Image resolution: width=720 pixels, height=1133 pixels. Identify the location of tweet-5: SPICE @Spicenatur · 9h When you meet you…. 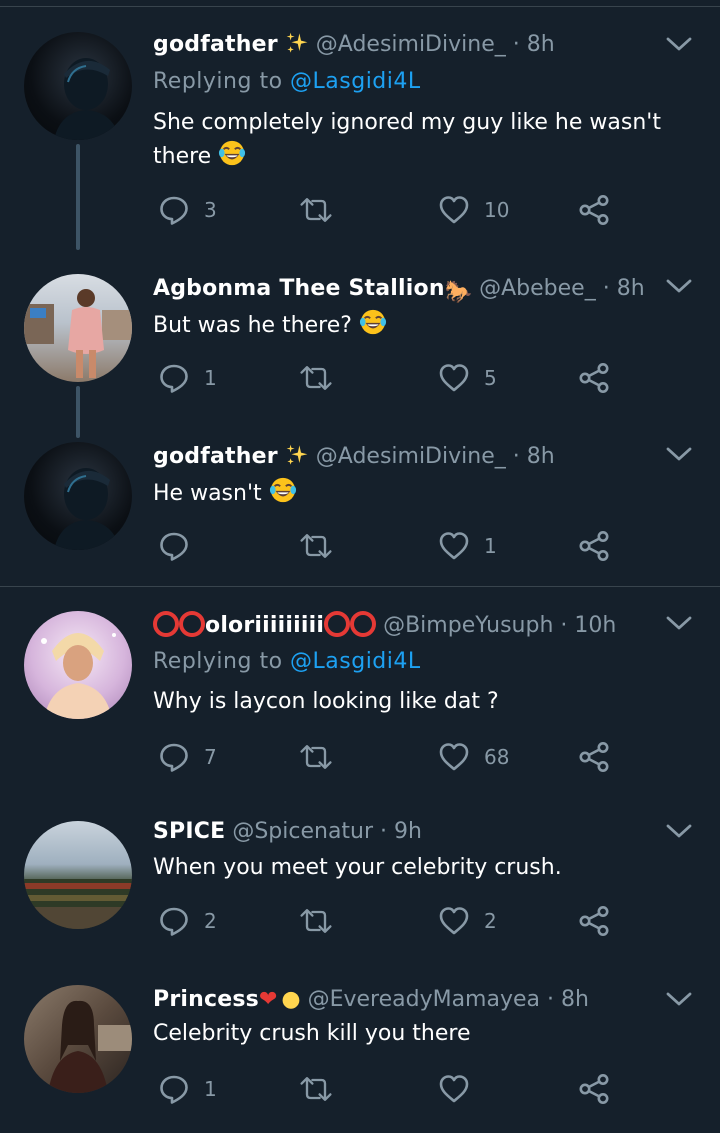
(360, 879).